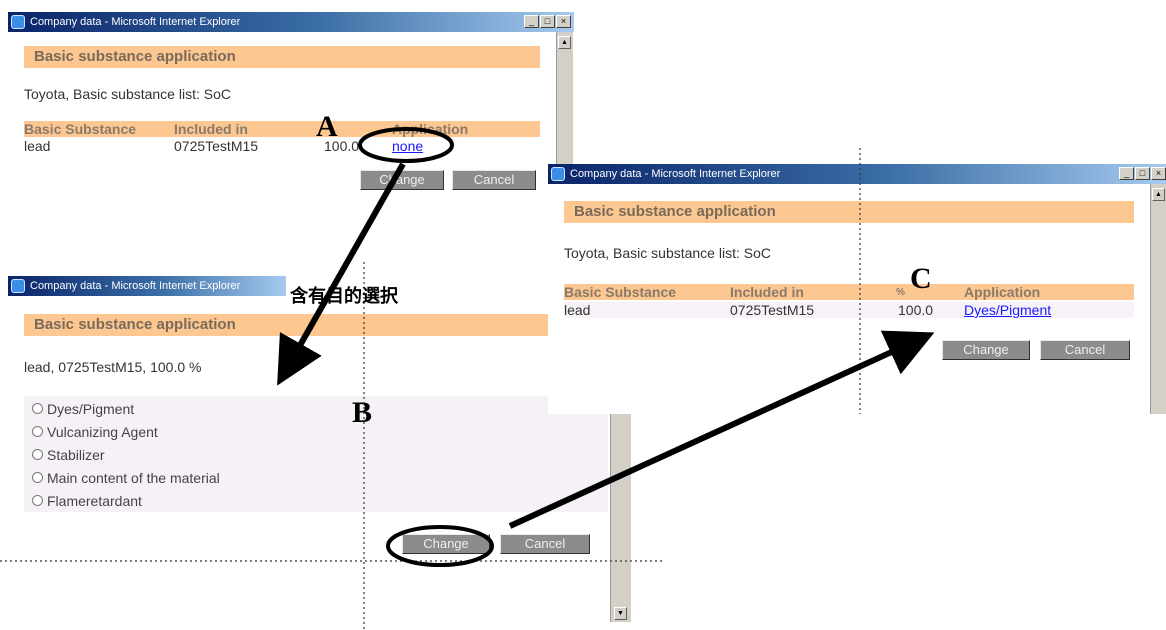 The width and height of the screenshot is (1166, 630). Describe the element at coordinates (440, 546) in the screenshot. I see `highlight-ellipse-change` at that location.